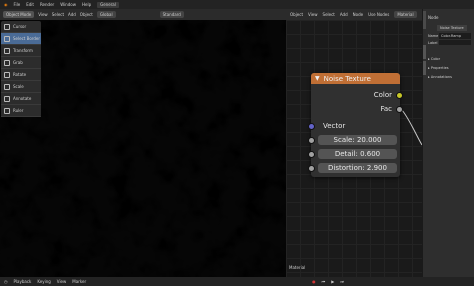 The width and height of the screenshot is (474, 286). I want to click on tool-rotate: Rotate, so click(21, 75).